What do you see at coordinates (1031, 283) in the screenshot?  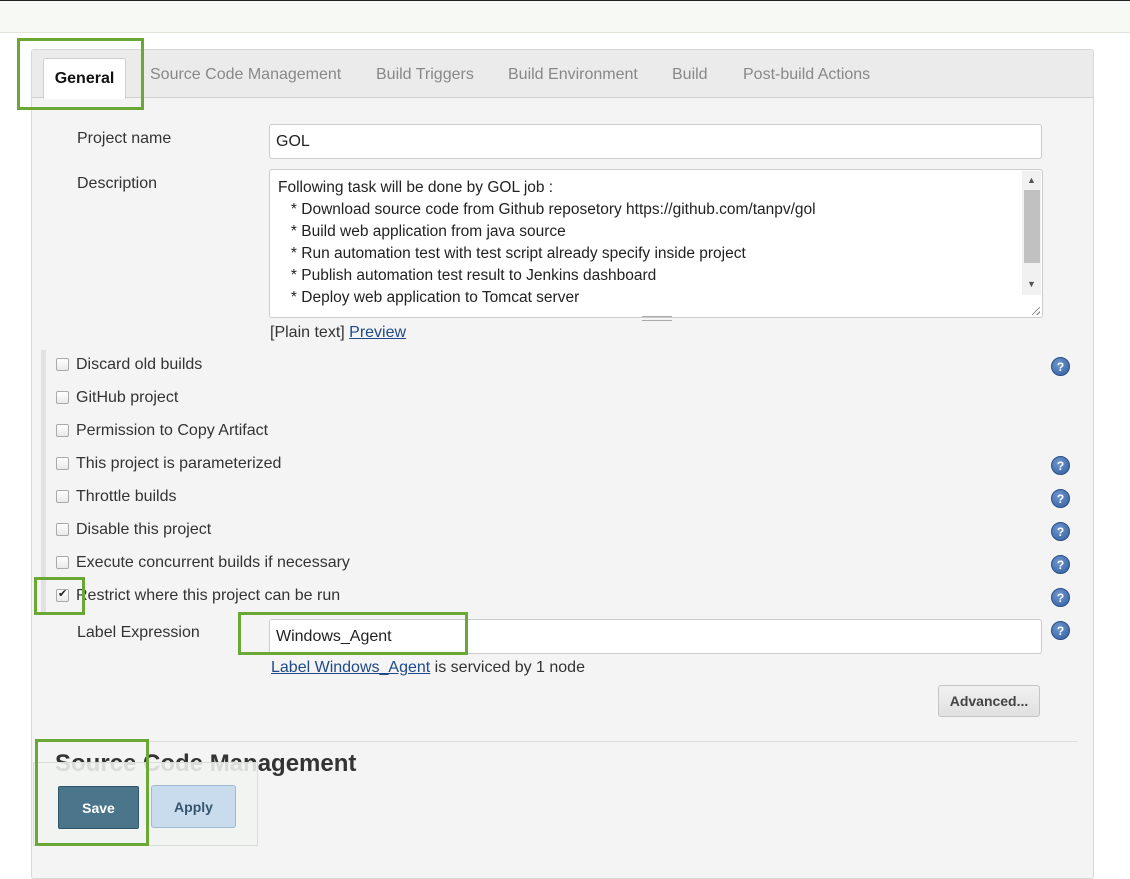 I see `scroll-down-arrow-icon: ▼` at bounding box center [1031, 283].